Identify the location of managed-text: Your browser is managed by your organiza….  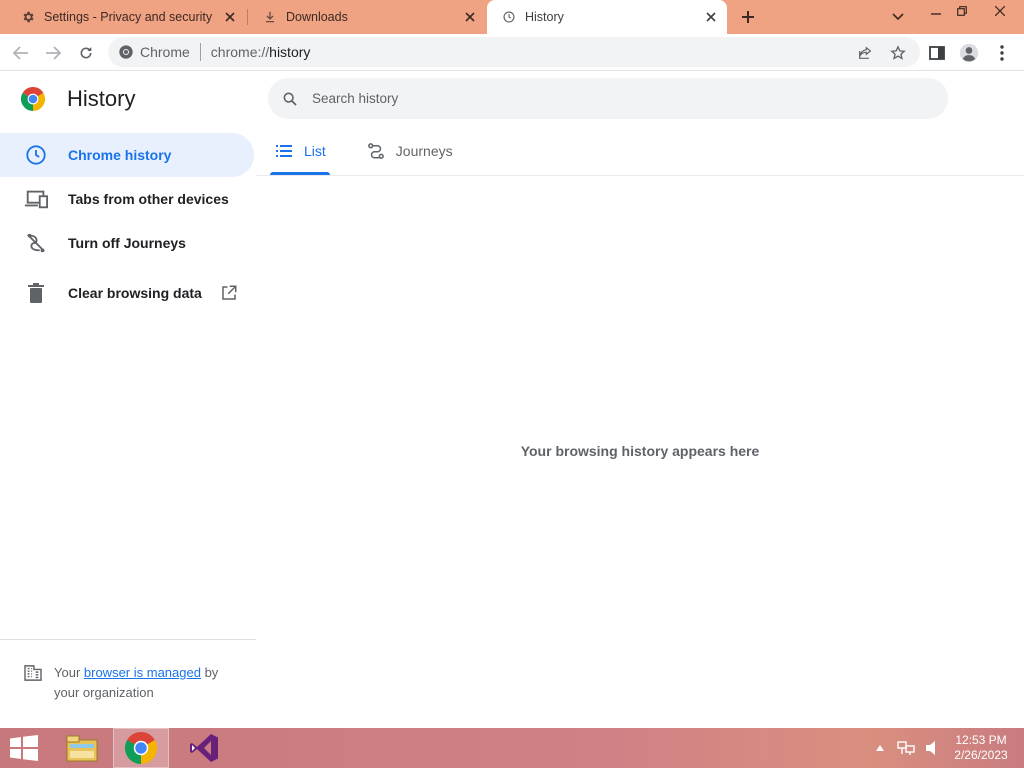
(149, 683).